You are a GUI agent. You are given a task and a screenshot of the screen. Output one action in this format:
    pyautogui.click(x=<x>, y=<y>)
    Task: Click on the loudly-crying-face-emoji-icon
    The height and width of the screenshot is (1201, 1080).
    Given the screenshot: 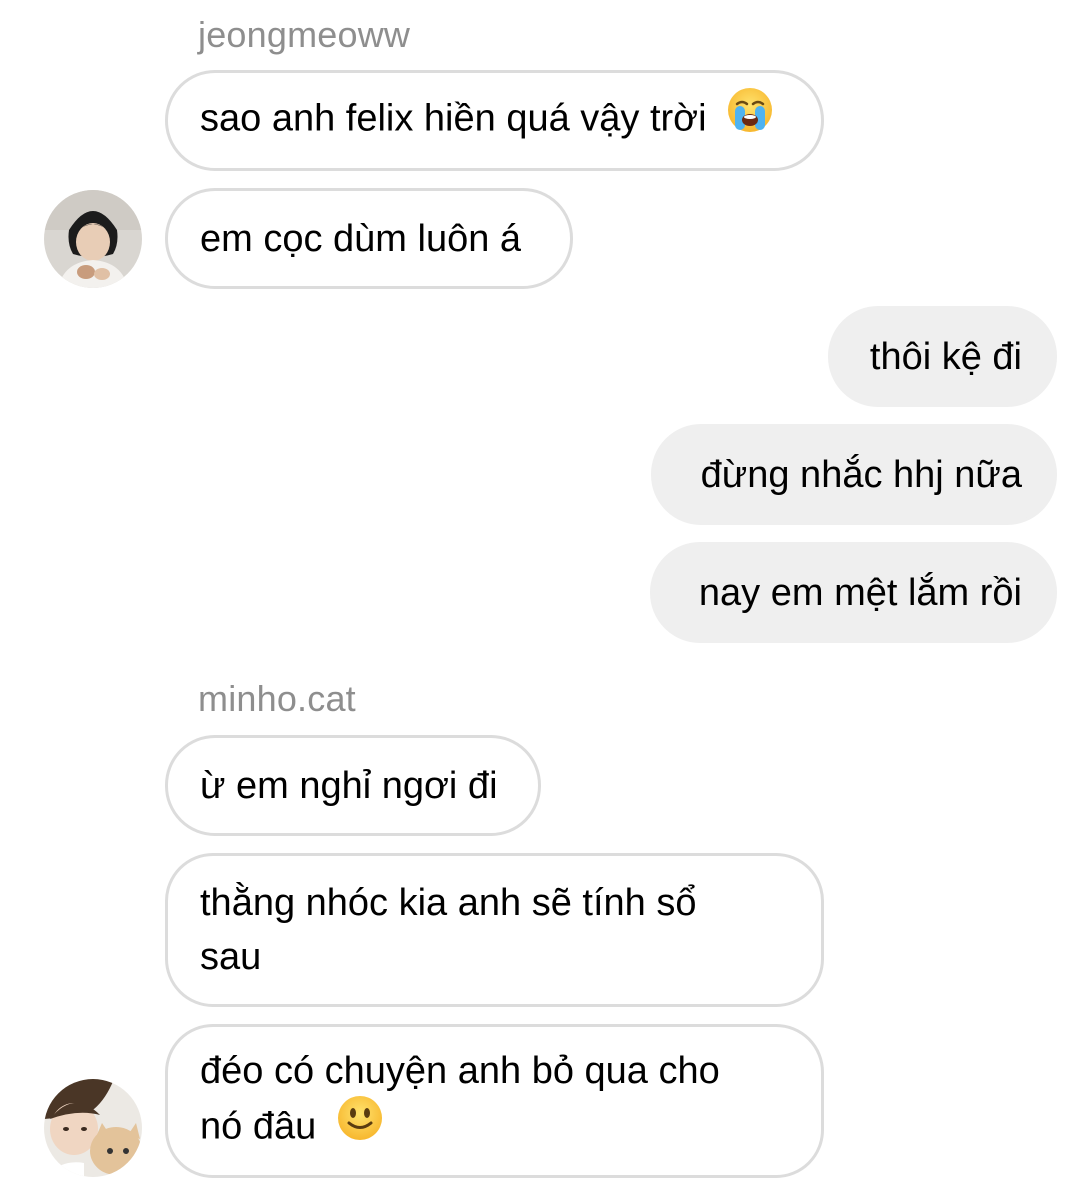 What is the action you would take?
    pyautogui.click(x=750, y=117)
    